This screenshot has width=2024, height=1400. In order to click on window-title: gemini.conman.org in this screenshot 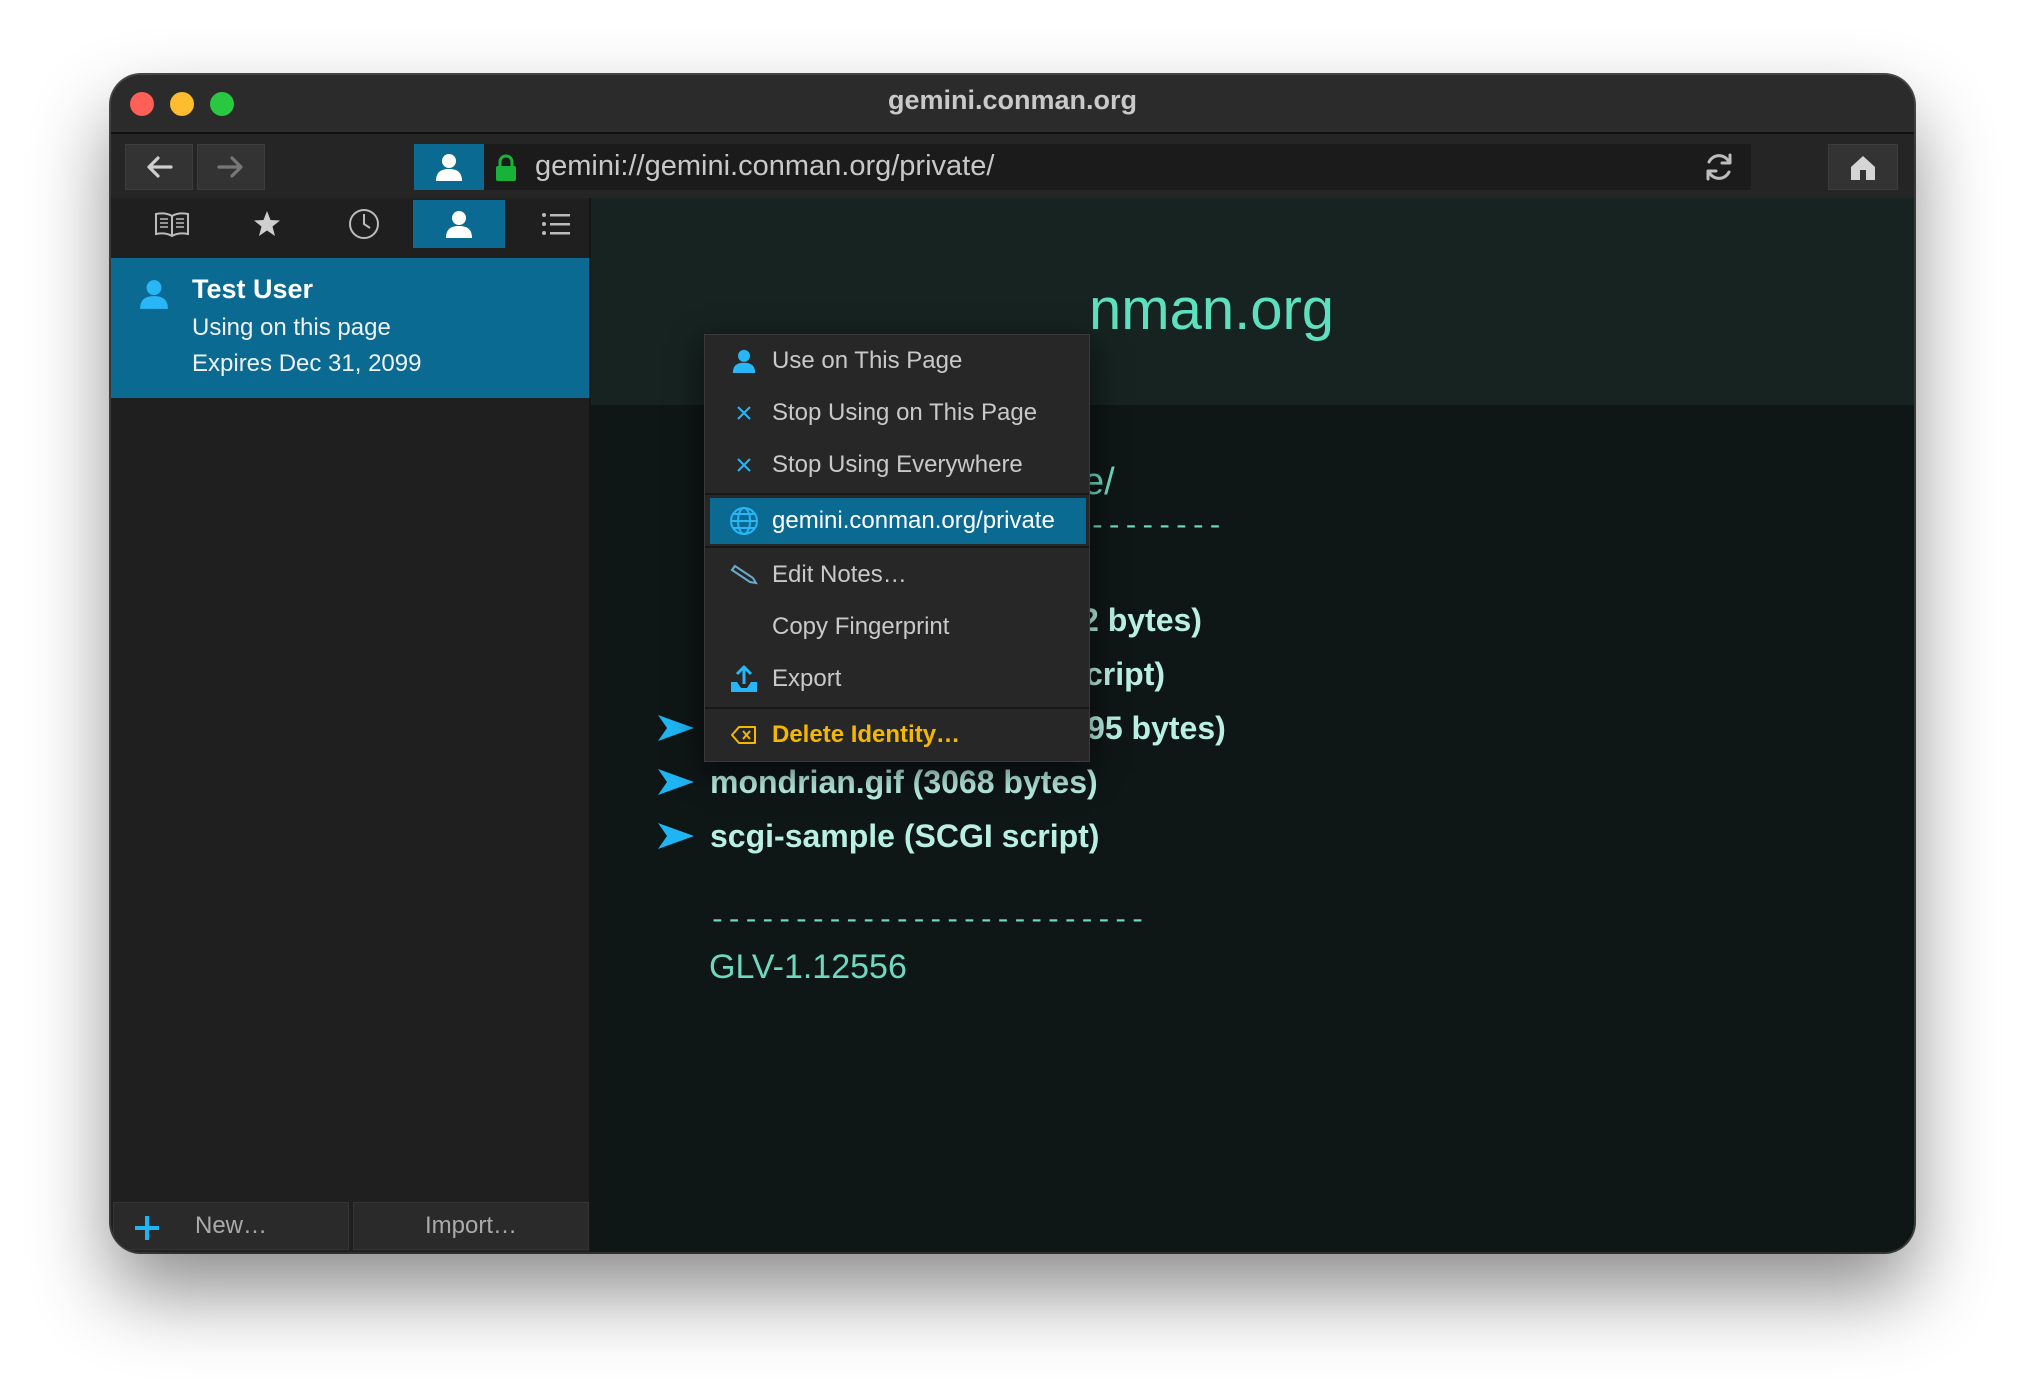, I will do `click(1012, 100)`.